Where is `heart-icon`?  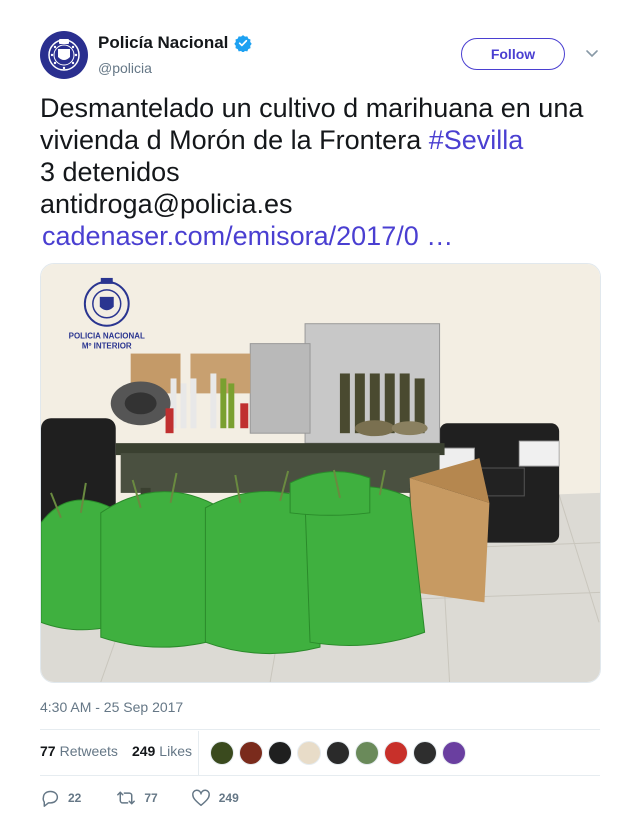
heart-icon is located at coordinates (200, 798).